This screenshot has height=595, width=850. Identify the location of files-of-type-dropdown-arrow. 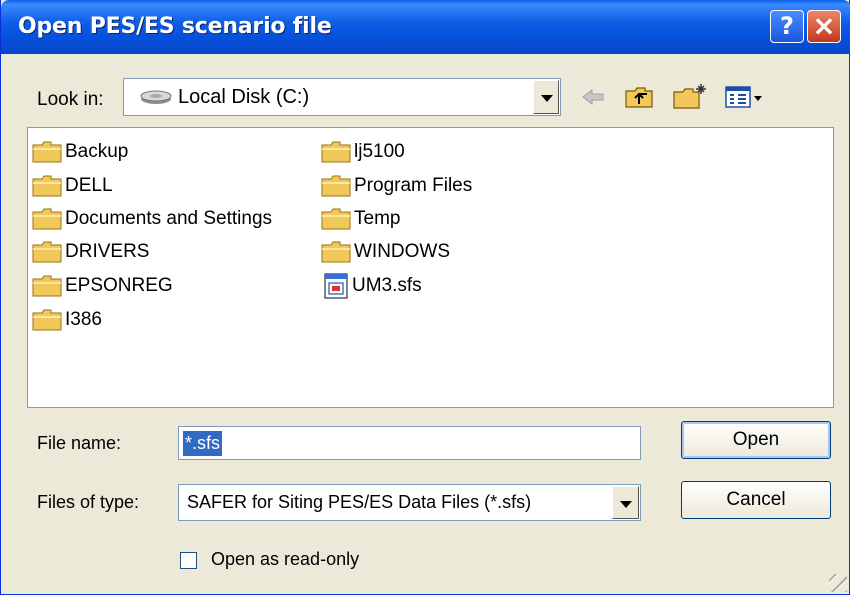
(625, 502).